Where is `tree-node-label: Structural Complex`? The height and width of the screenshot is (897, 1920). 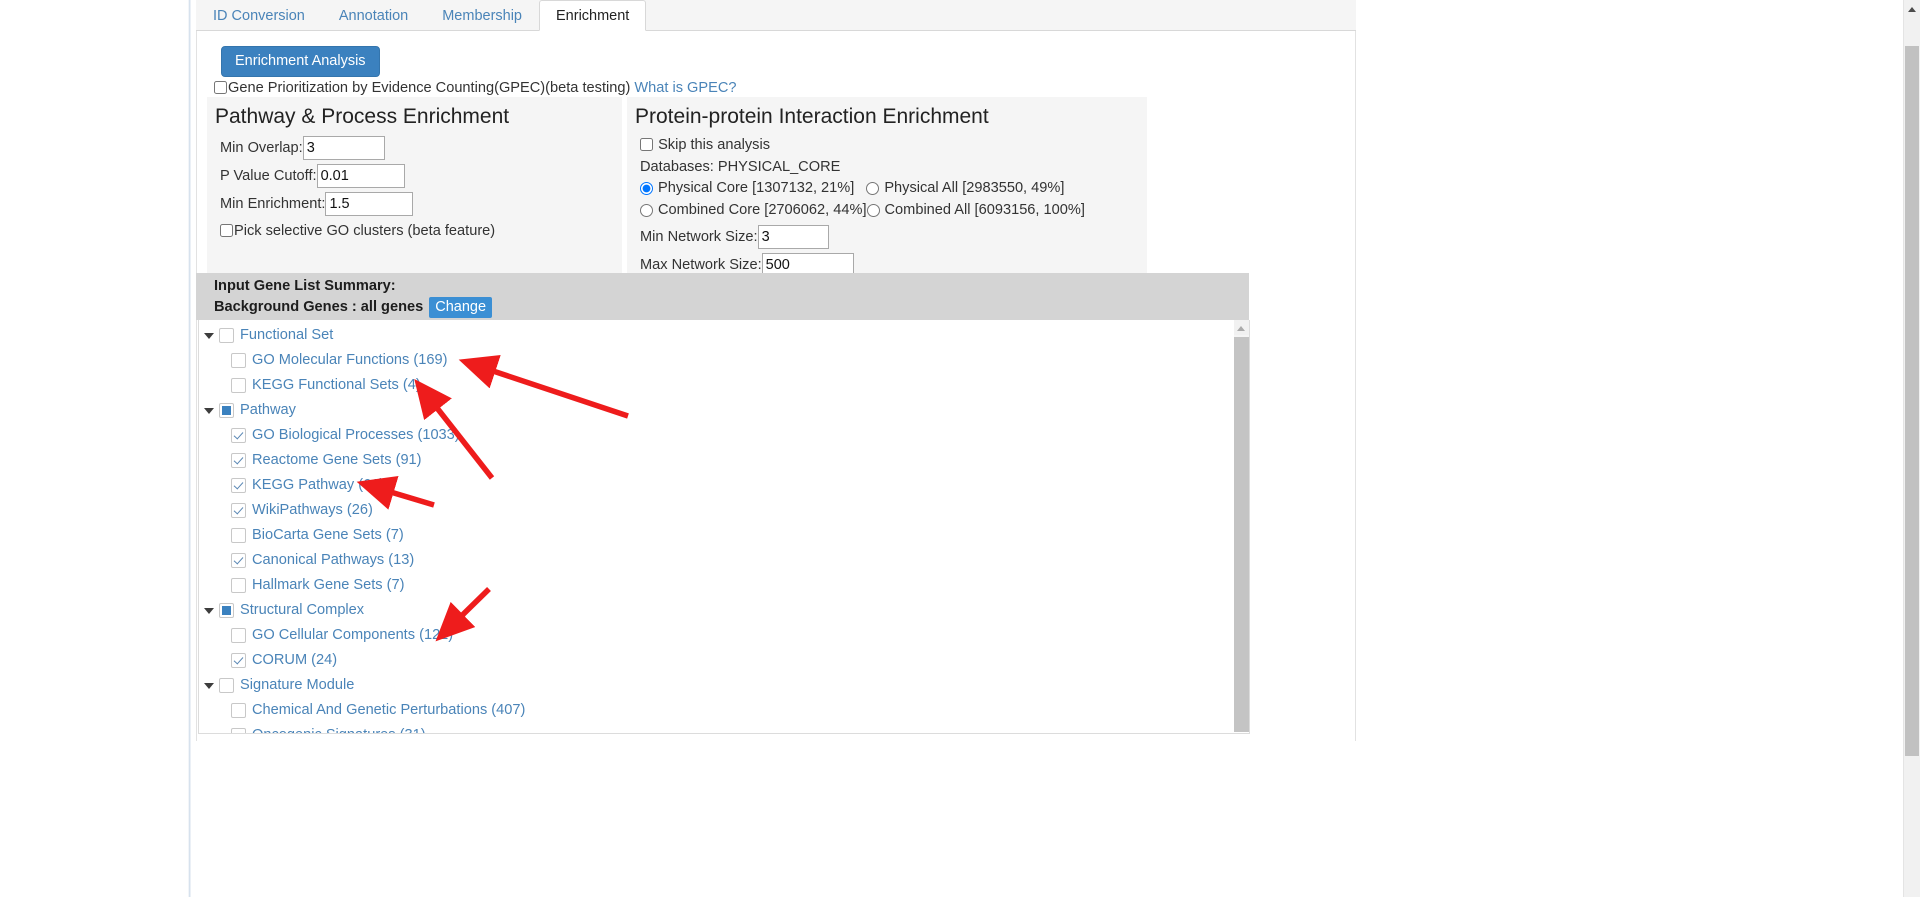
tree-node-label: Structural Complex is located at coordinates (302, 610).